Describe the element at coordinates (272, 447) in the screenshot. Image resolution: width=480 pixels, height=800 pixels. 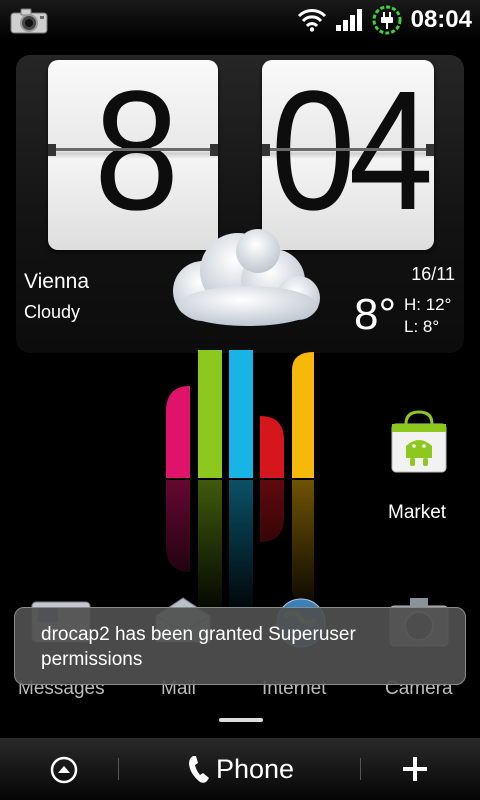
I see `wallpaper-bar-red` at that location.